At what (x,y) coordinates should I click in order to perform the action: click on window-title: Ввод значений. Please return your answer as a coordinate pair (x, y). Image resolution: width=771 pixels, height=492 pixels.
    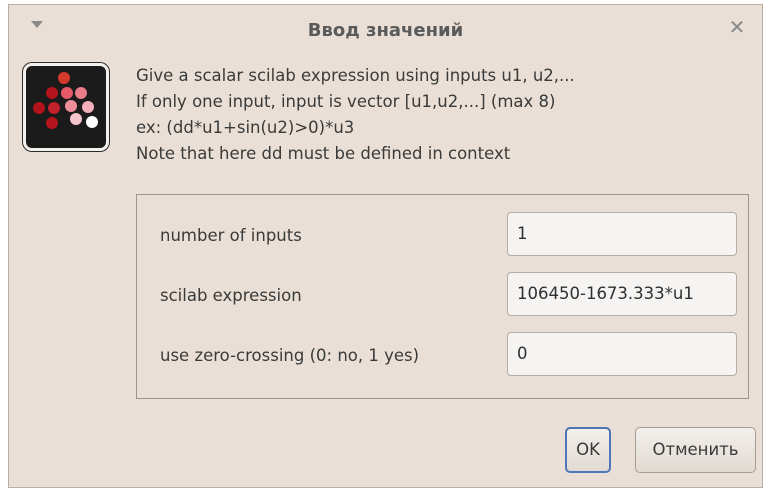
    Looking at the image, I should click on (385, 30).